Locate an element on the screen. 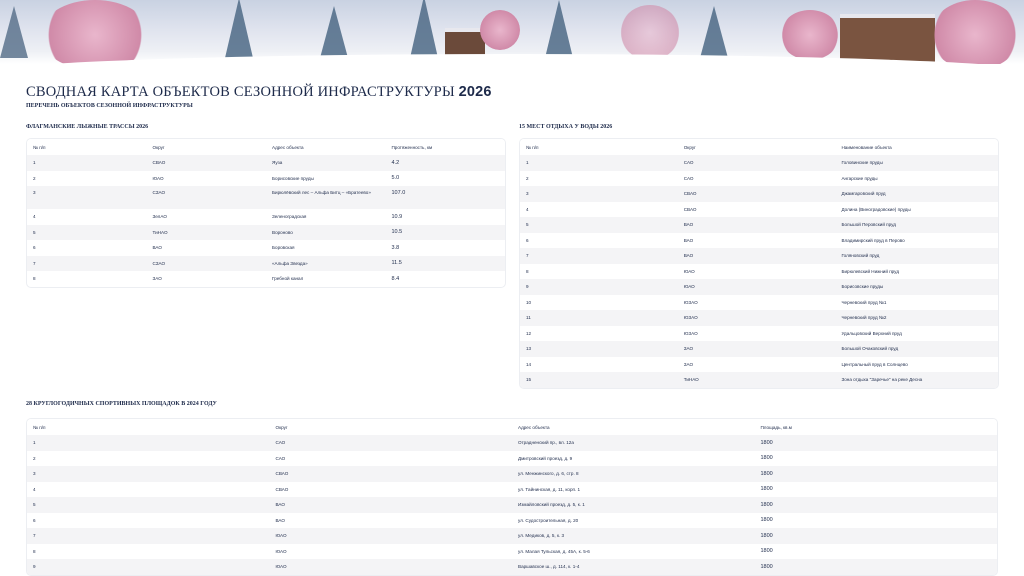  table-cell: 13 is located at coordinates (529, 349).